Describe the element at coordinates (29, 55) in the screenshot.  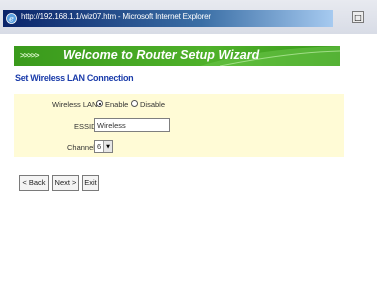
I see `banner-arrows: >>>>>` at that location.